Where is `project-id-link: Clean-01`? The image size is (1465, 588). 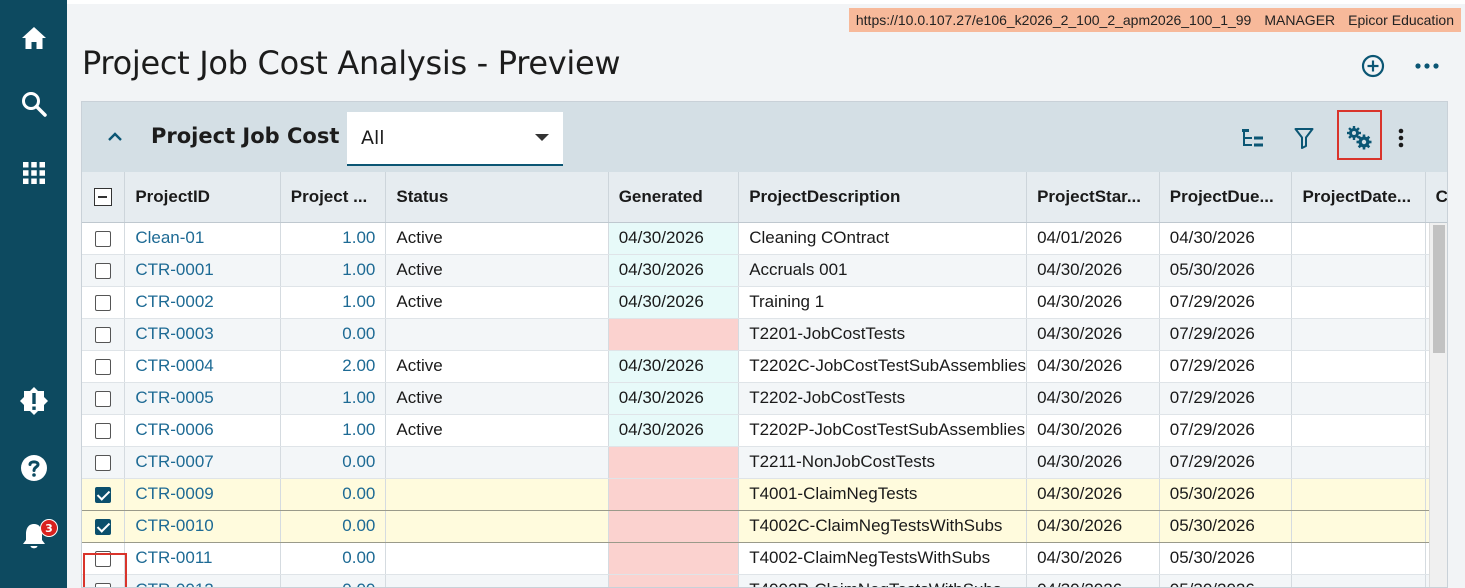 project-id-link: Clean-01 is located at coordinates (202, 238).